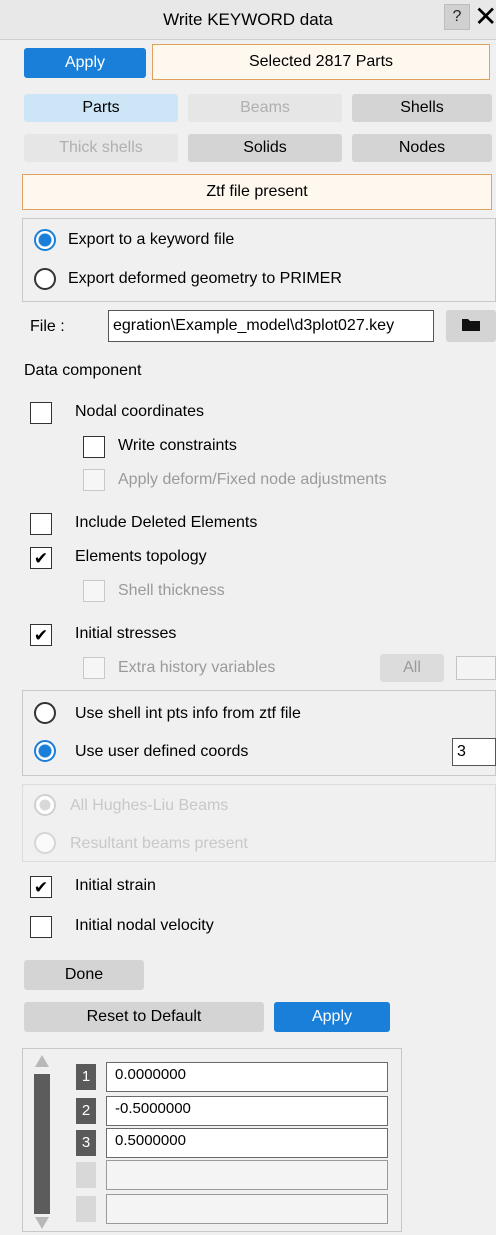  I want to click on include-deleted-checkbox, so click(41, 524).